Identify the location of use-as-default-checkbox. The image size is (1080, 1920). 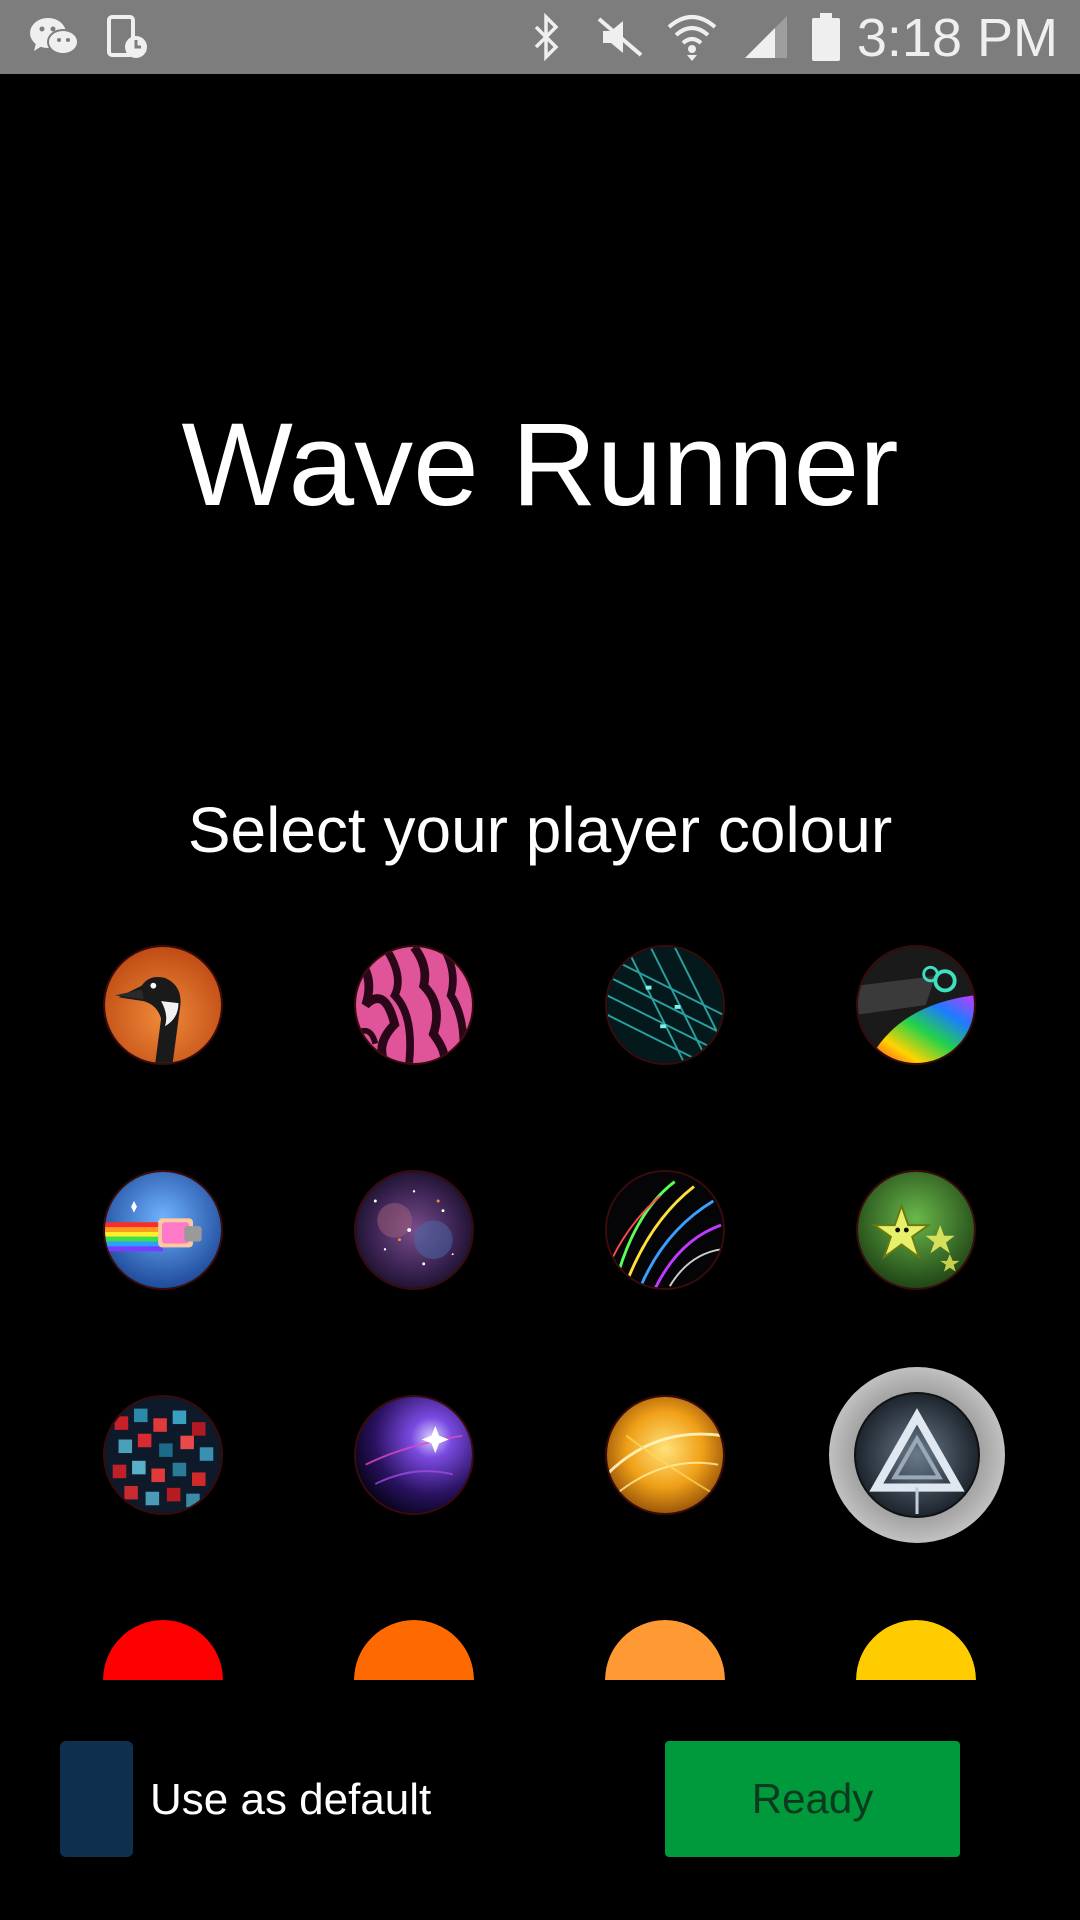
(96, 1799).